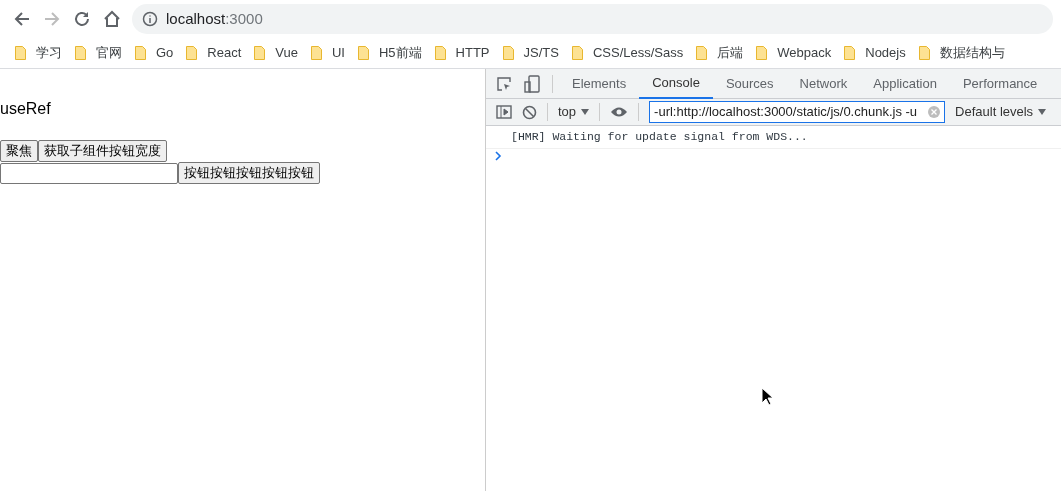 This screenshot has height=491, width=1061. I want to click on devtools-tab: Sources, so click(749, 83).